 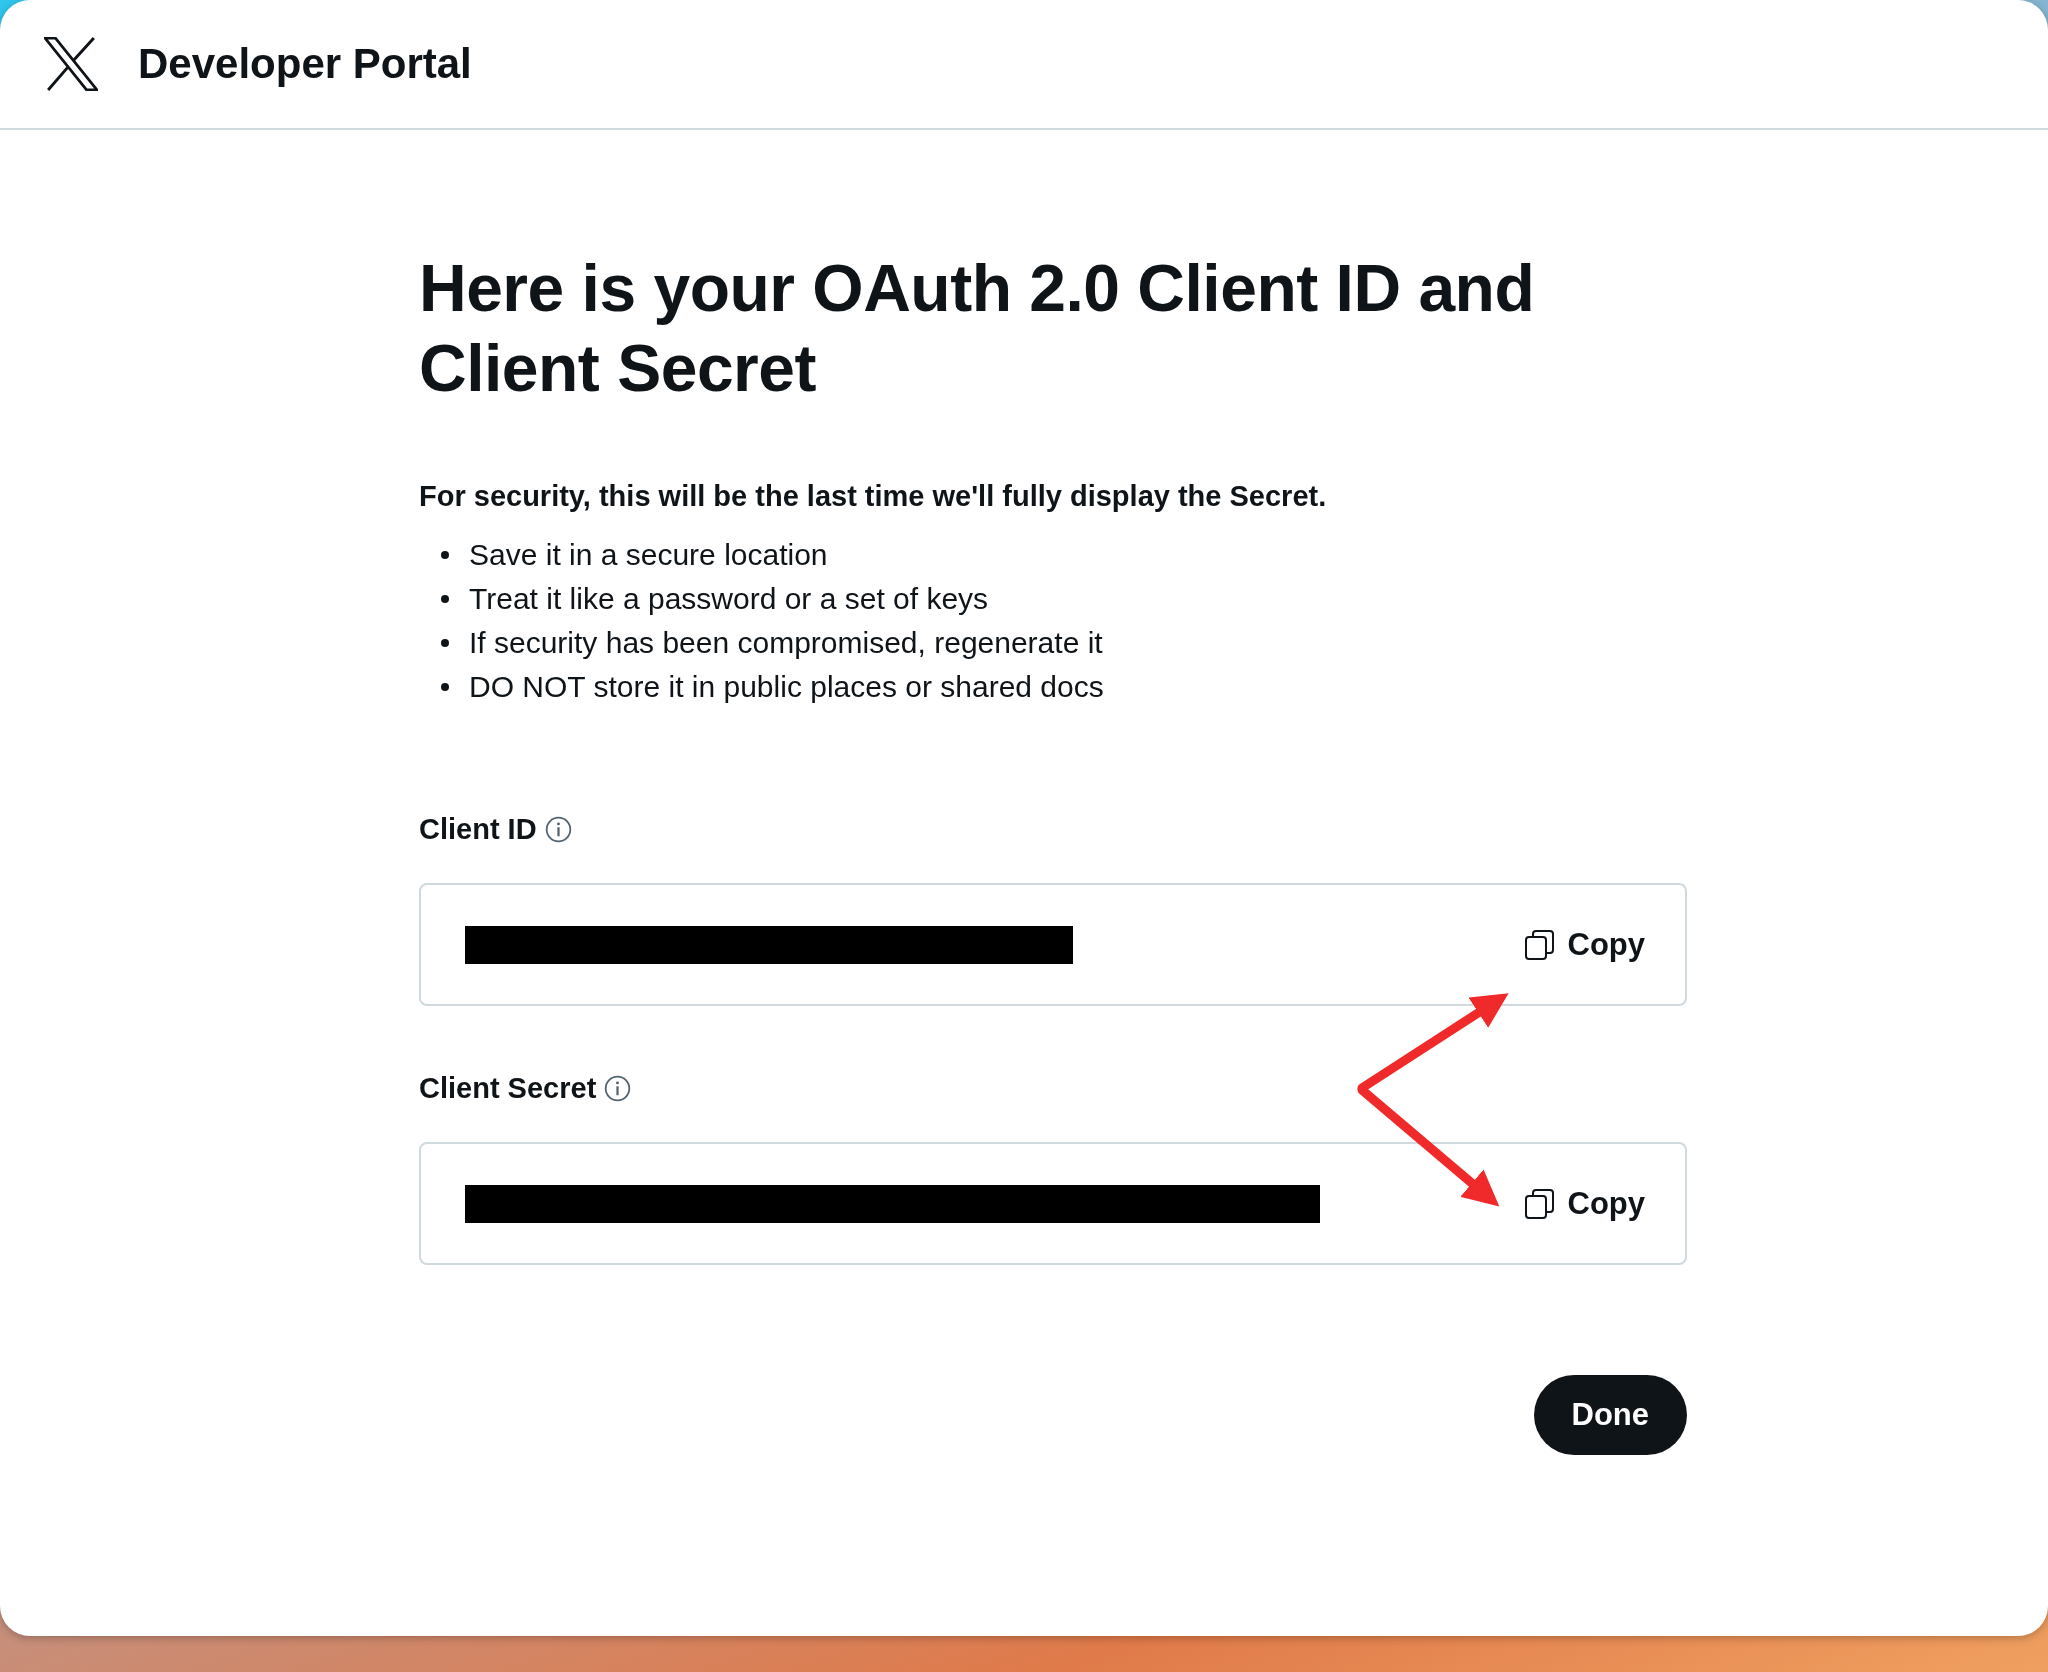 I want to click on field-label: Client Secret, so click(x=508, y=1088).